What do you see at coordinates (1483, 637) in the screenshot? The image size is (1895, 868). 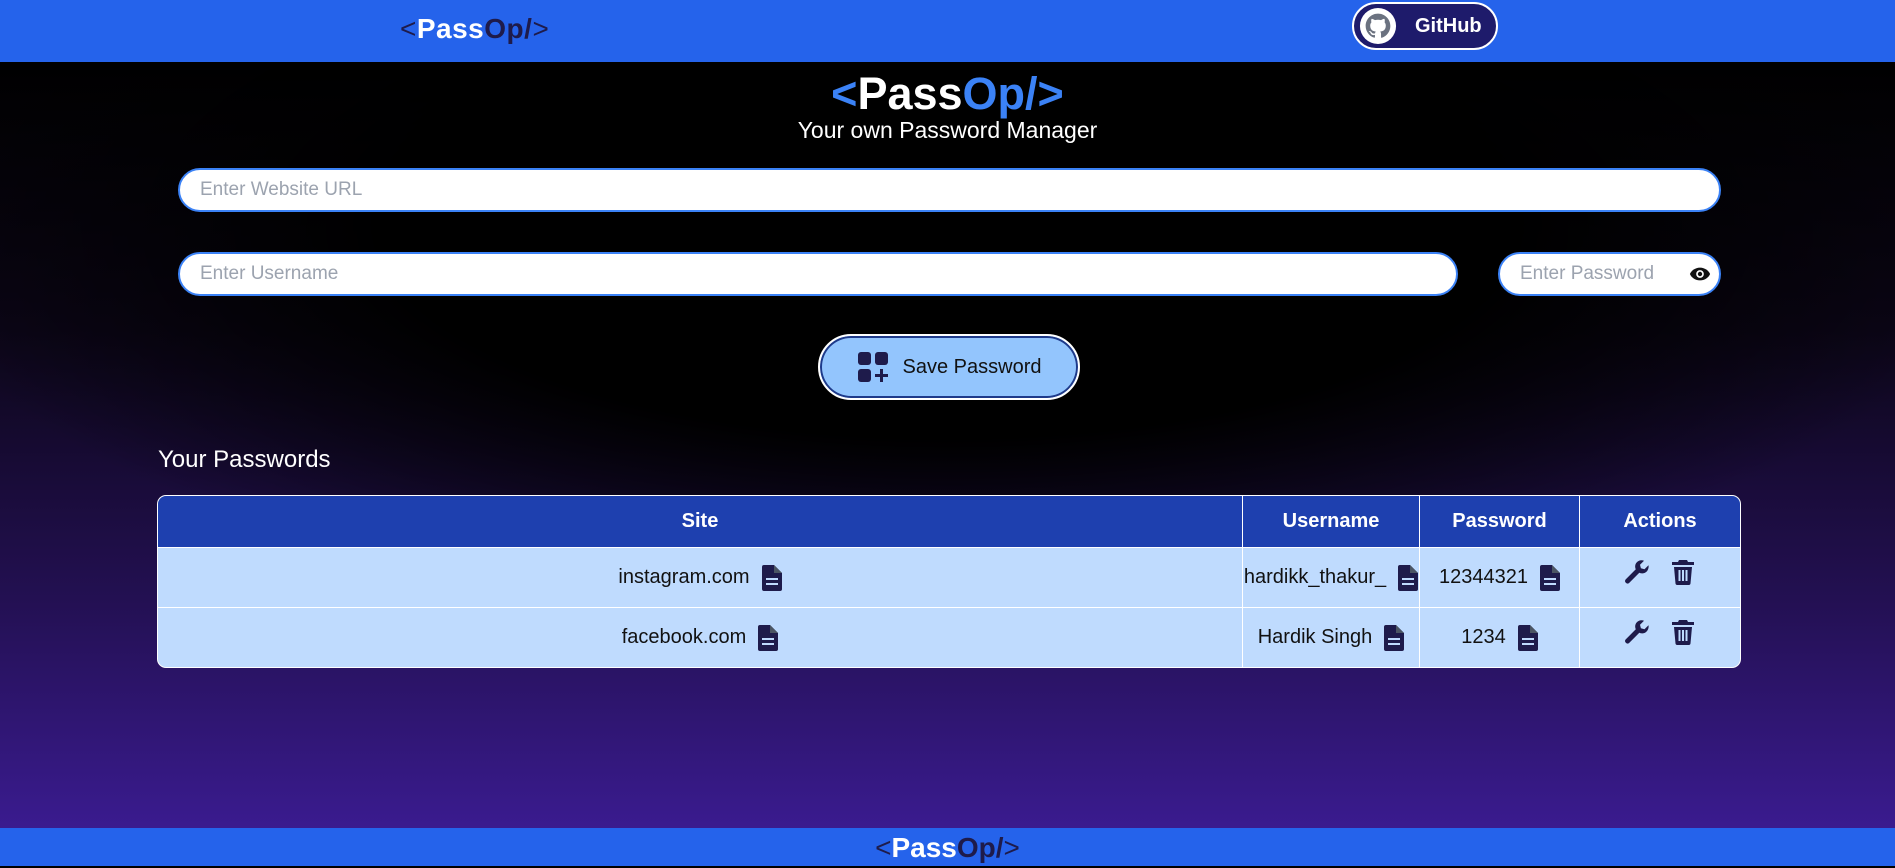 I see `password-text: 1234` at bounding box center [1483, 637].